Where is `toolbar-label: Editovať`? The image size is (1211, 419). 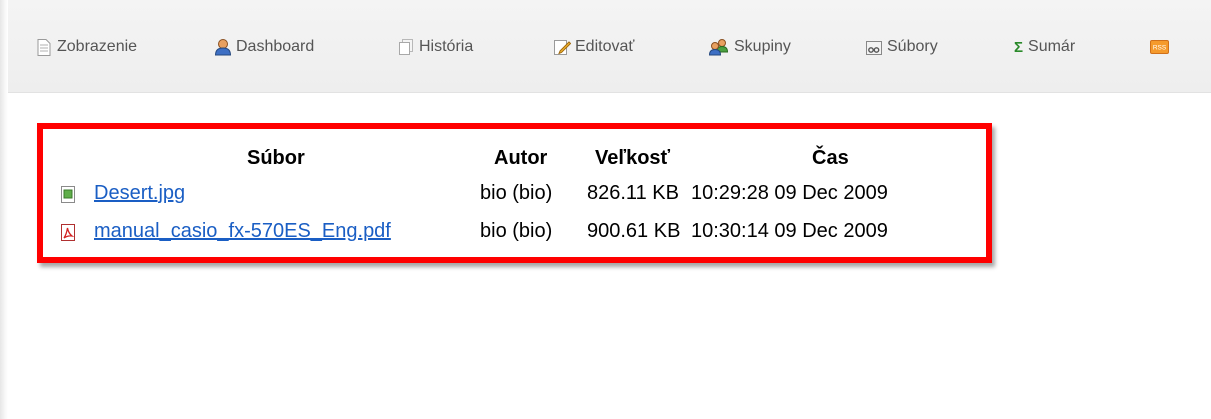
toolbar-label: Editovať is located at coordinates (605, 46).